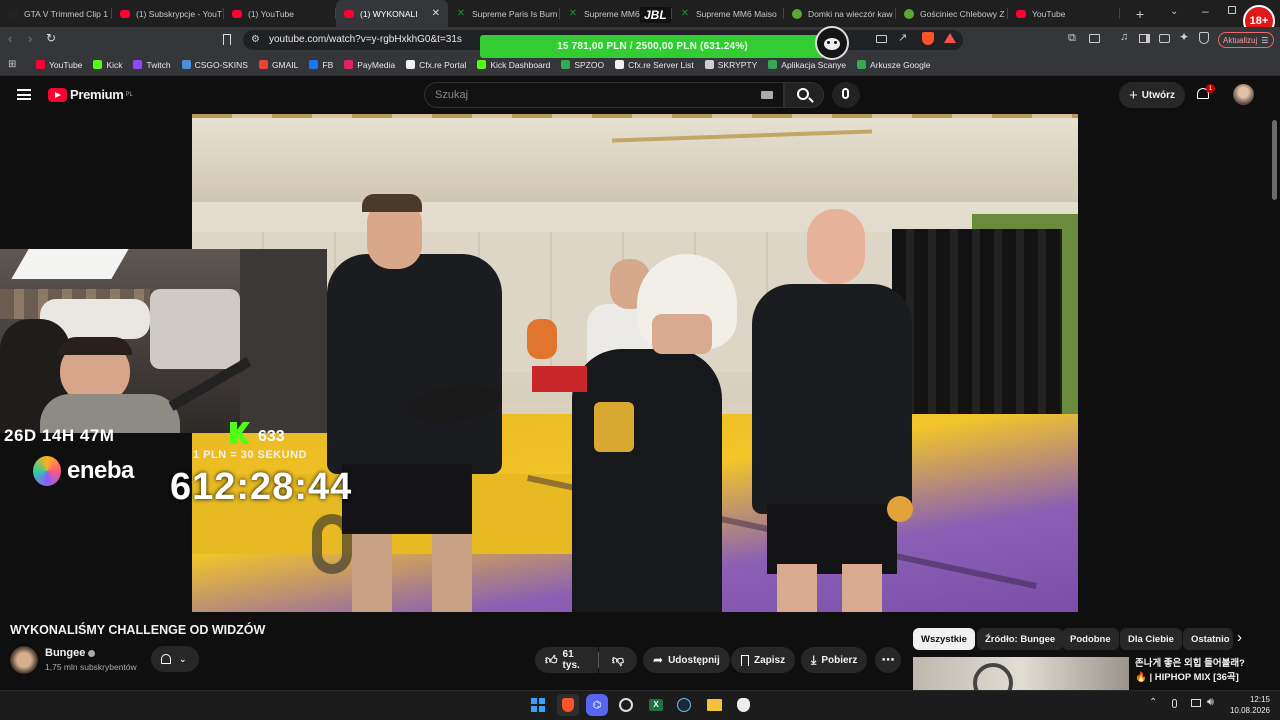  What do you see at coordinates (70, 653) in the screenshot?
I see `channel-name: Bungee` at bounding box center [70, 653].